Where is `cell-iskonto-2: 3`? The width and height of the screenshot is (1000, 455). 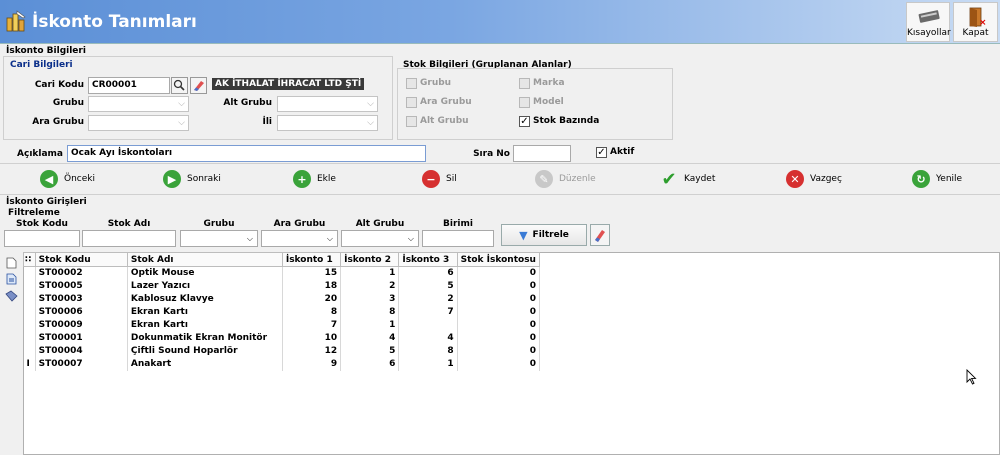
cell-iskonto-2: 3 is located at coordinates (370, 299).